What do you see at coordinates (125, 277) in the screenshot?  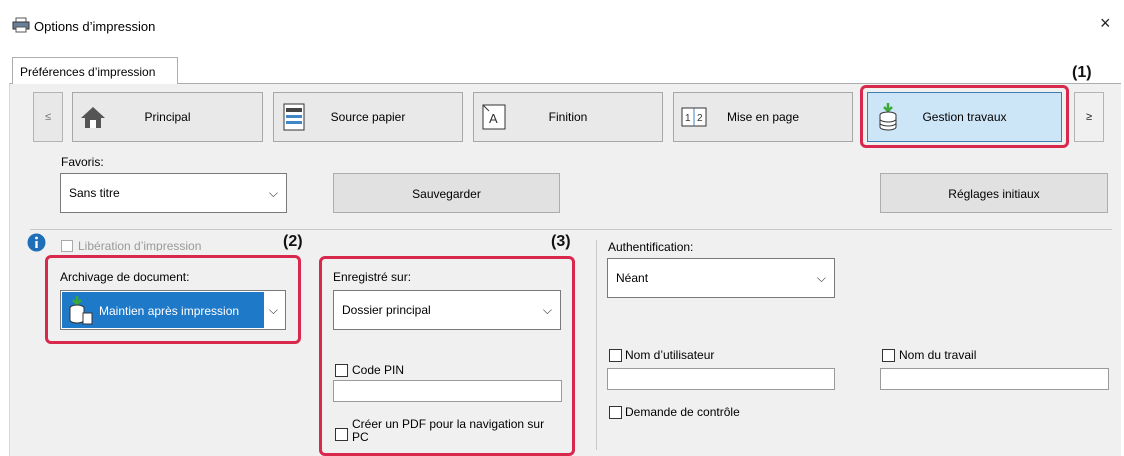 I see `archive-label: Archivage de document:` at bounding box center [125, 277].